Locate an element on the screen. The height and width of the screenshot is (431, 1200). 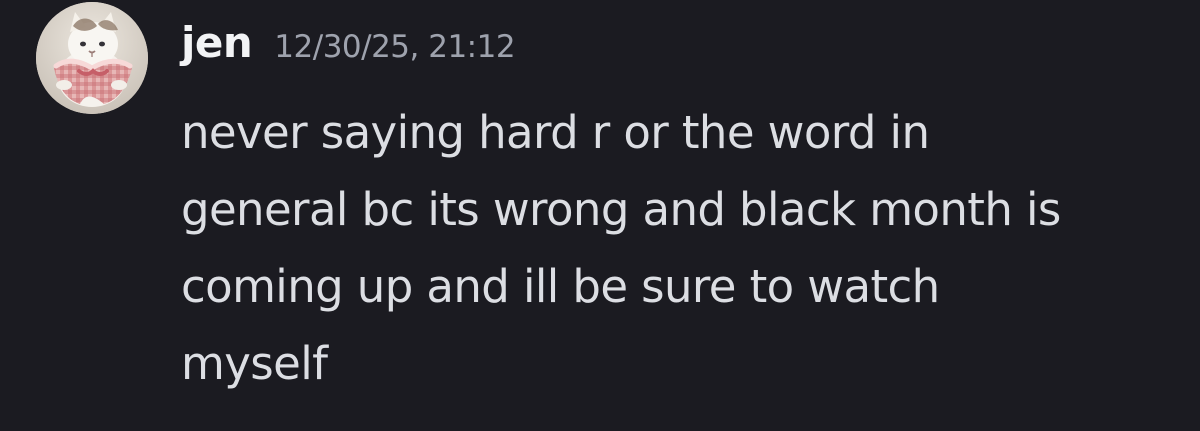
message-line: myself is located at coordinates (254, 363).